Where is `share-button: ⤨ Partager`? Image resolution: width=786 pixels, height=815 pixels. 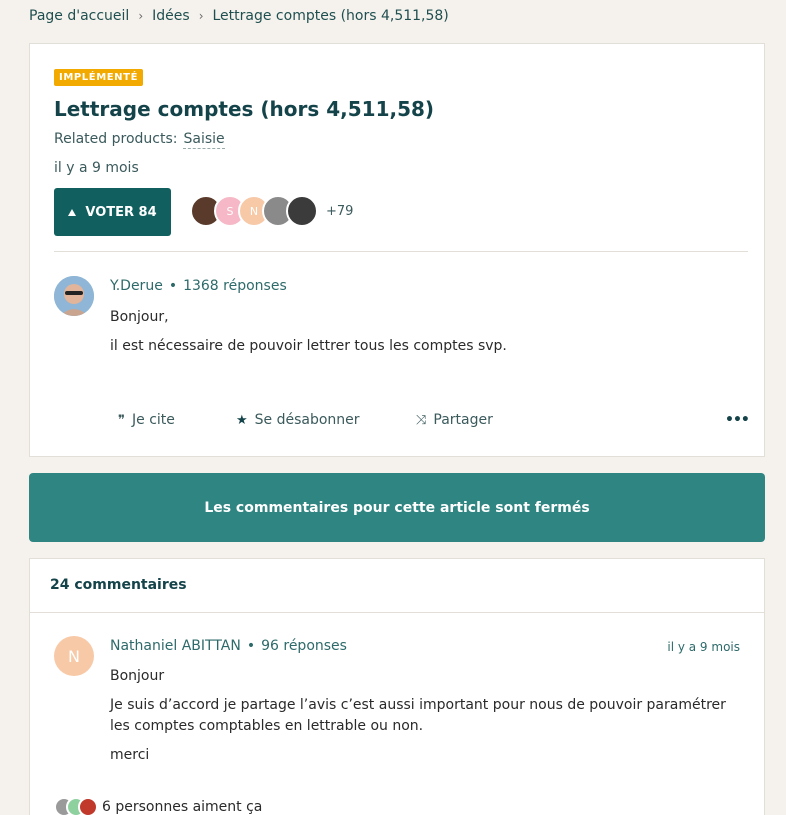 share-button: ⤨ Partager is located at coordinates (454, 420).